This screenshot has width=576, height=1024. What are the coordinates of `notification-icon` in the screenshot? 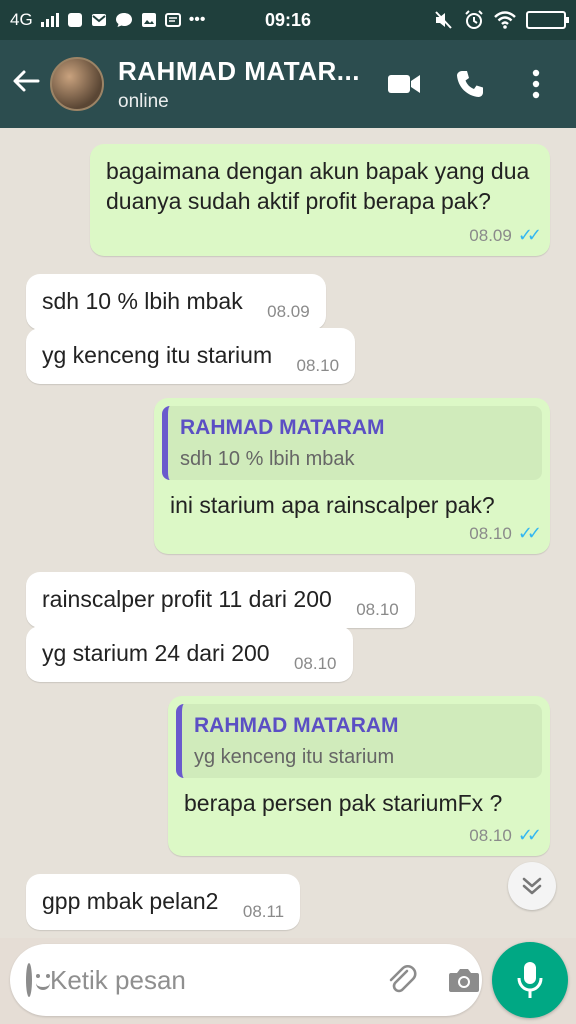 It's located at (74, 20).